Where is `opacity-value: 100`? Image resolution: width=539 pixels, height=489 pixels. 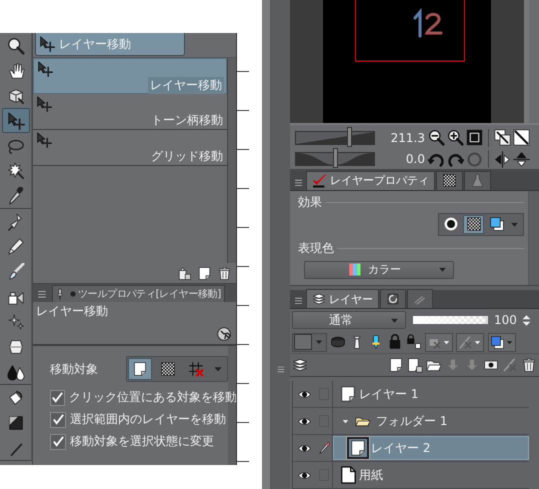 opacity-value: 100 is located at coordinates (505, 320).